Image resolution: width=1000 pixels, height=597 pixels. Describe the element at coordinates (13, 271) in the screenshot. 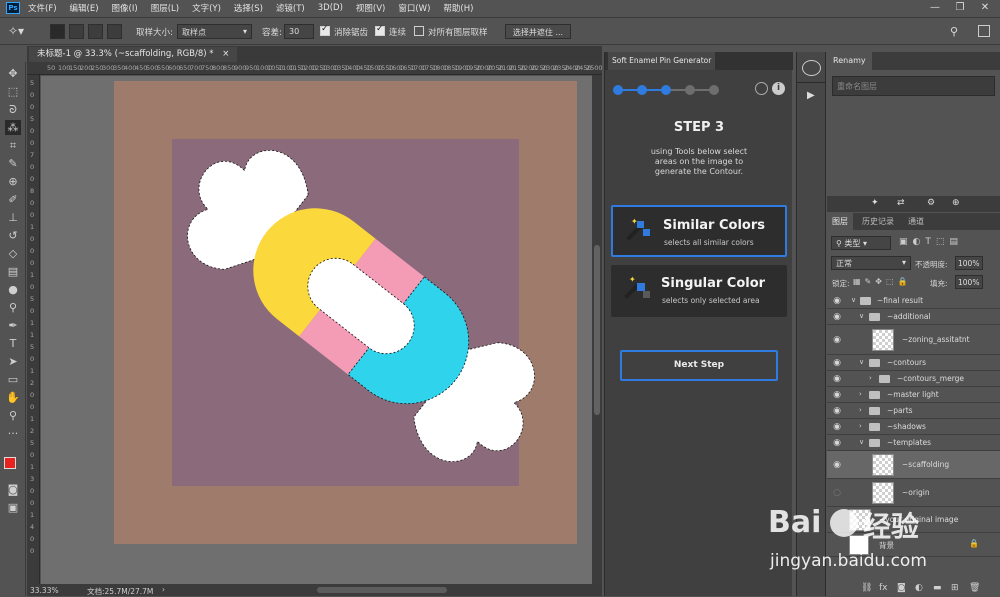

I see `gradient-tool-icon: ▤` at that location.